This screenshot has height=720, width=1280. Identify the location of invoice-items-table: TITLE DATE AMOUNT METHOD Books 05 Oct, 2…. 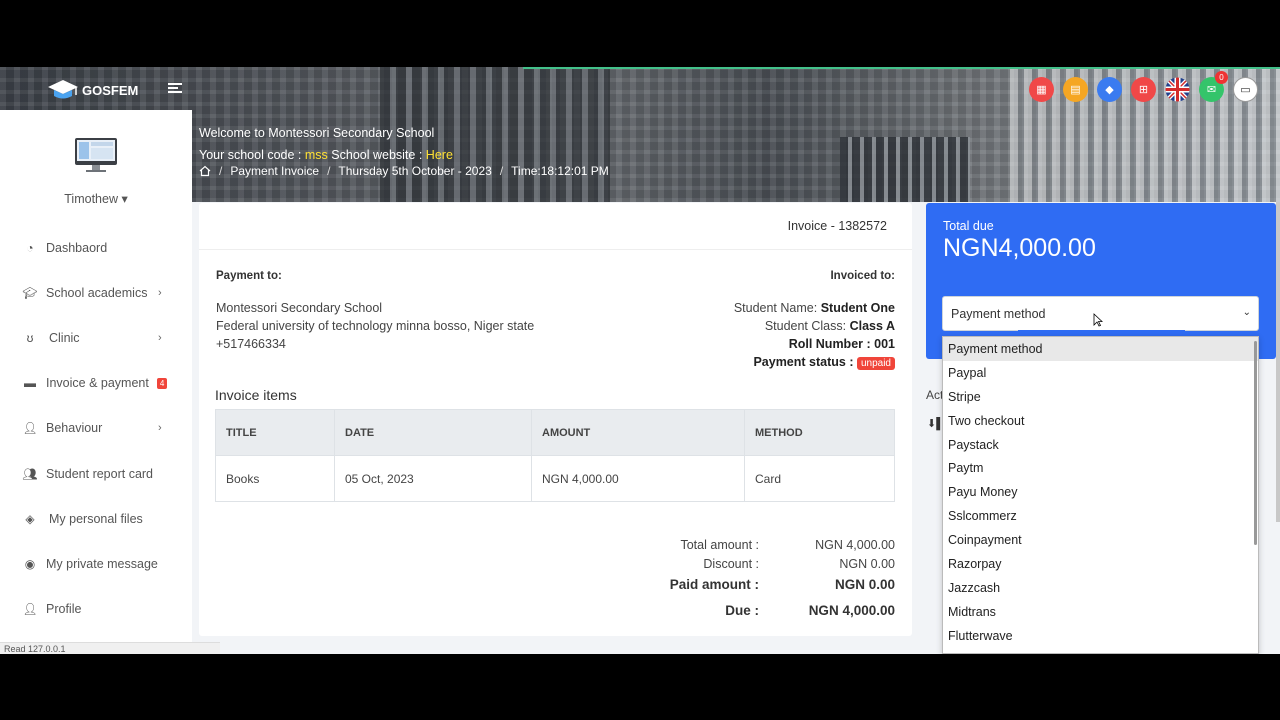
(555, 455).